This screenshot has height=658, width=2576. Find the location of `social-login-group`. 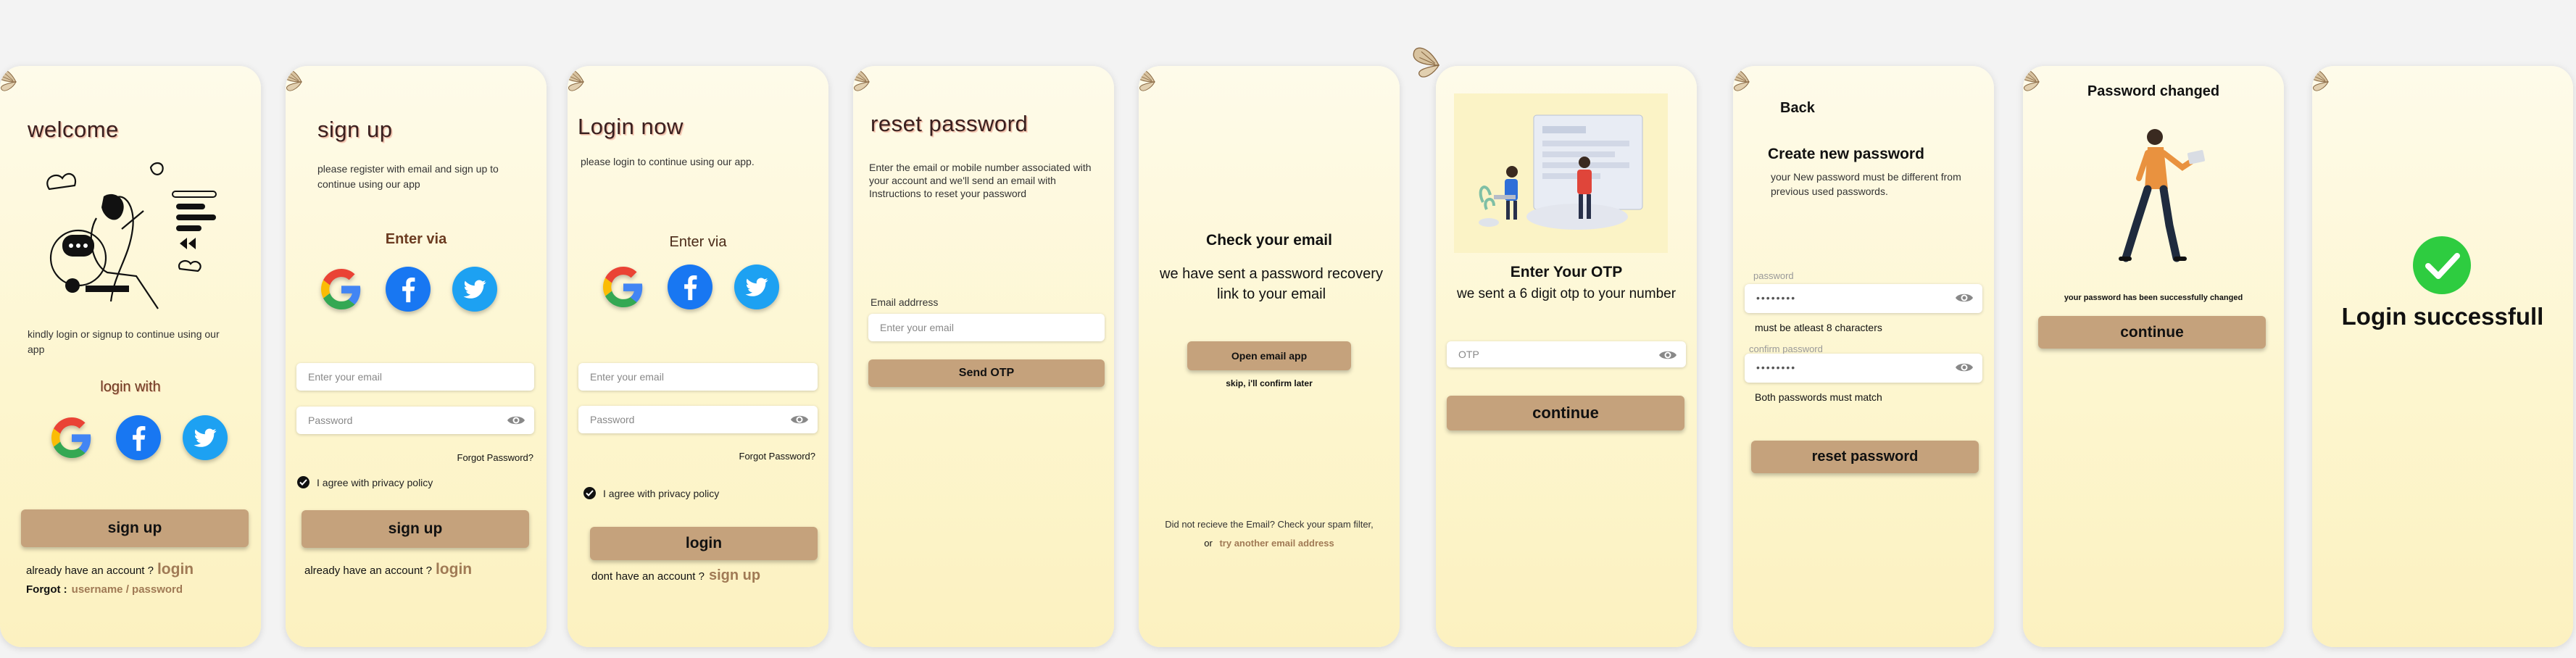

social-login-group is located at coordinates (138, 438).